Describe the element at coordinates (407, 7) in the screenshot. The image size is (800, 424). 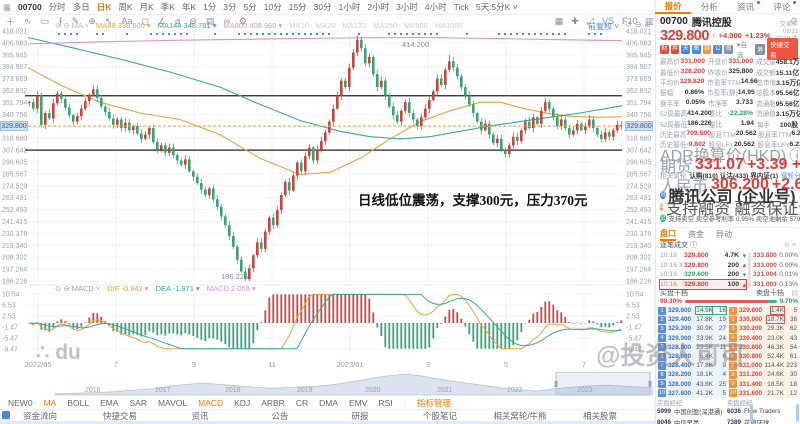
I see `period-tab-3小时: 3小时` at that location.